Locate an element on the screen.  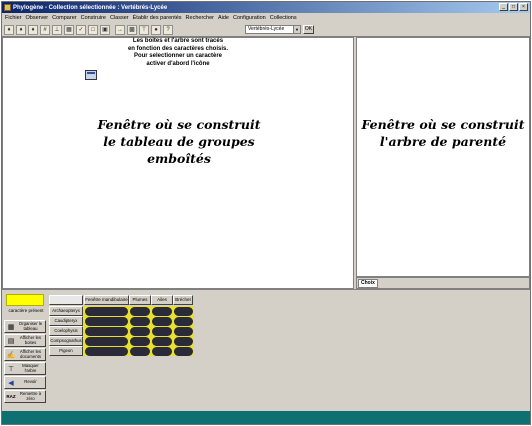
check-icon: ✓ is located at coordinates (81, 29).